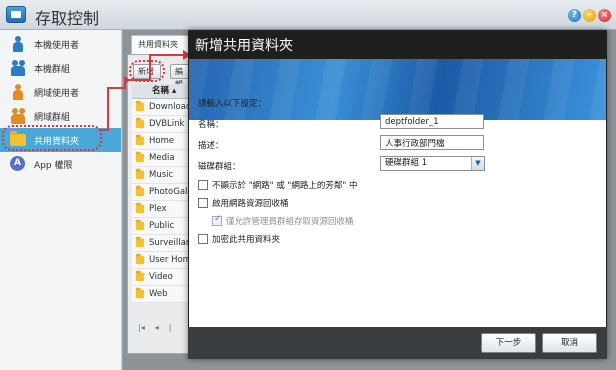  Describe the element at coordinates (203, 185) in the screenshot. I see `hide-network-checkbox` at that location.